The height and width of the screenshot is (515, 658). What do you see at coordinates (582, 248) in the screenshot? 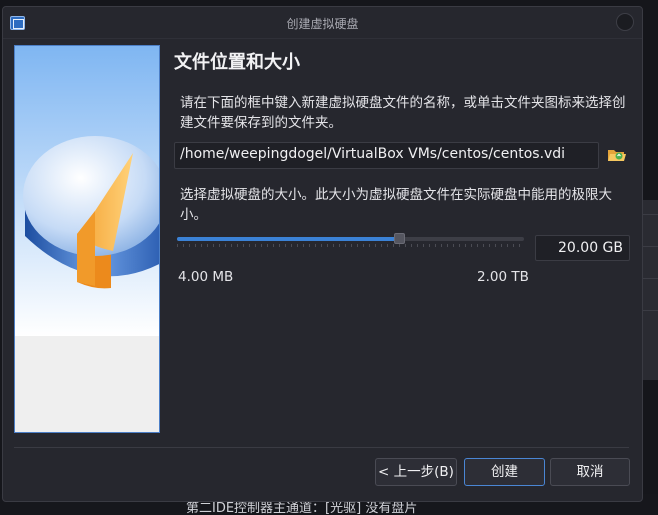
I see `disk-size-input: 20.00 GB` at bounding box center [582, 248].